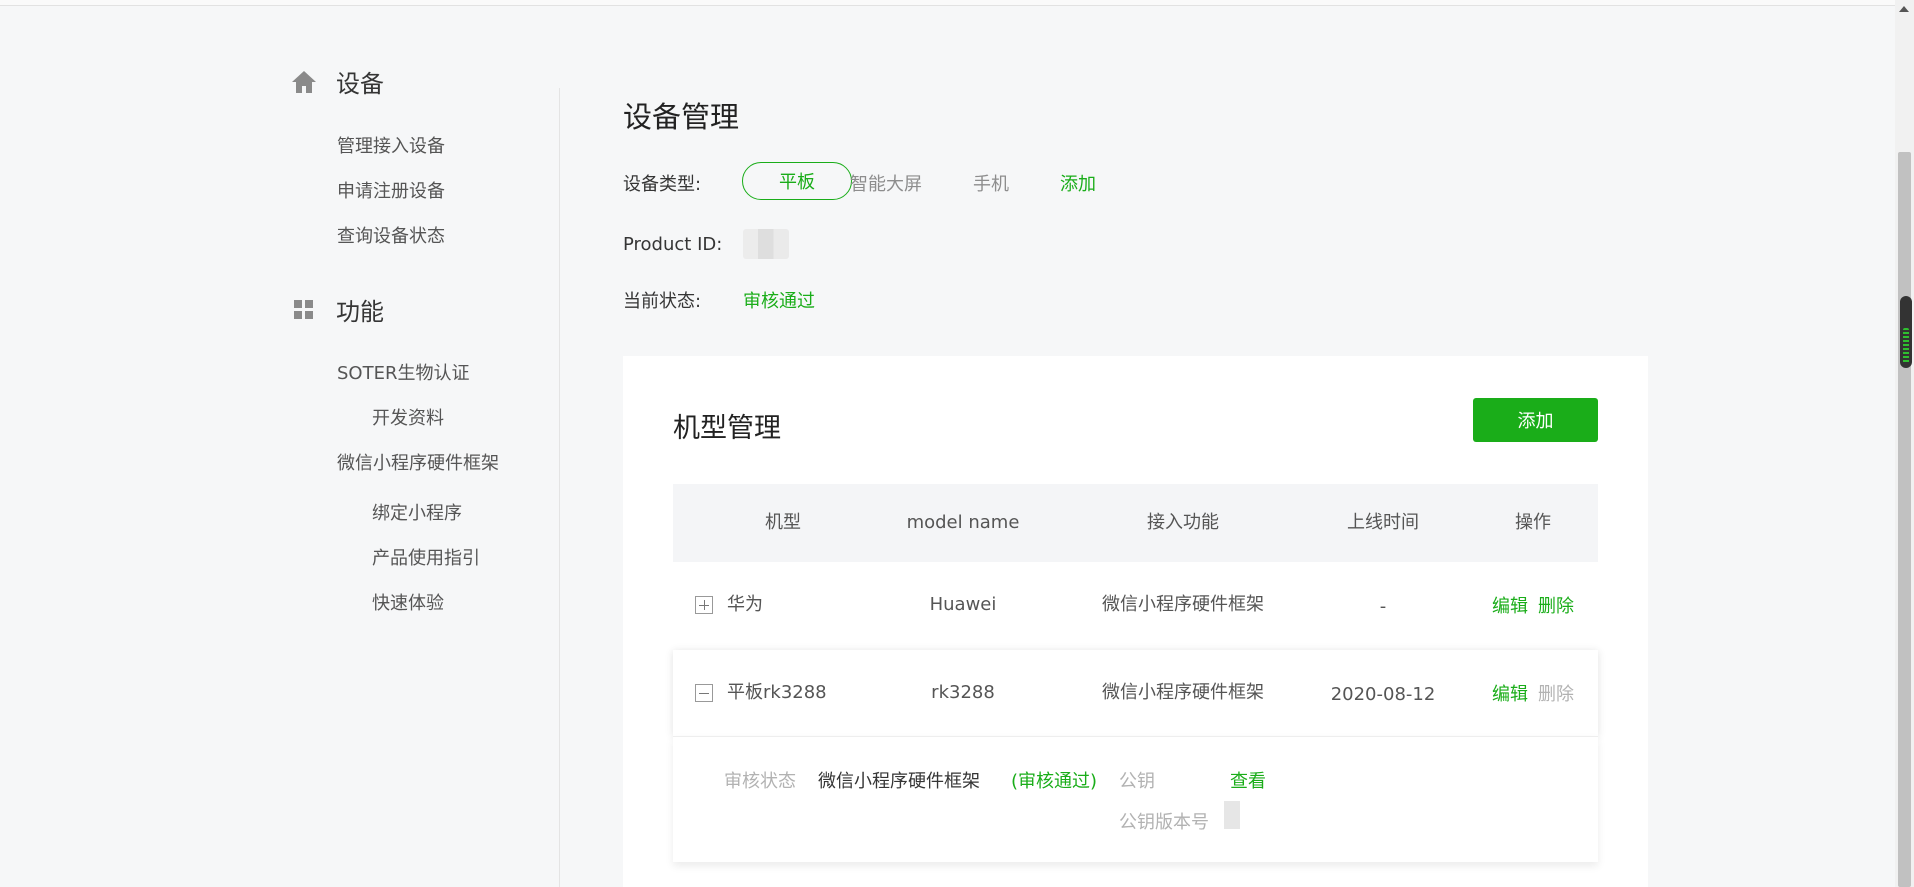 Image resolution: width=1914 pixels, height=887 pixels. What do you see at coordinates (704, 605) in the screenshot?
I see `expand-icon` at bounding box center [704, 605].